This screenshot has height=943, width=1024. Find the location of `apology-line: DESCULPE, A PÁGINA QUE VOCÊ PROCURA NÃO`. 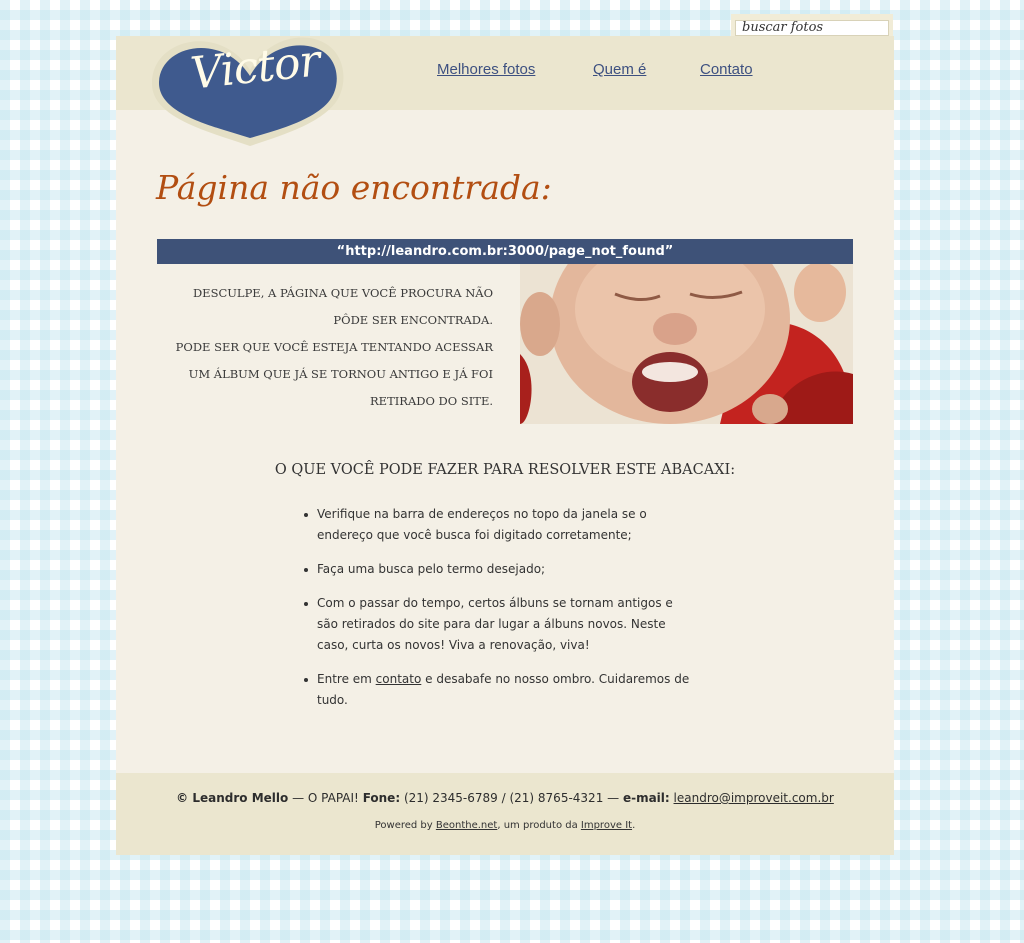

apology-line: DESCULPE, A PÁGINA QUE VOCÊ PROCURA NÃO is located at coordinates (342, 293).